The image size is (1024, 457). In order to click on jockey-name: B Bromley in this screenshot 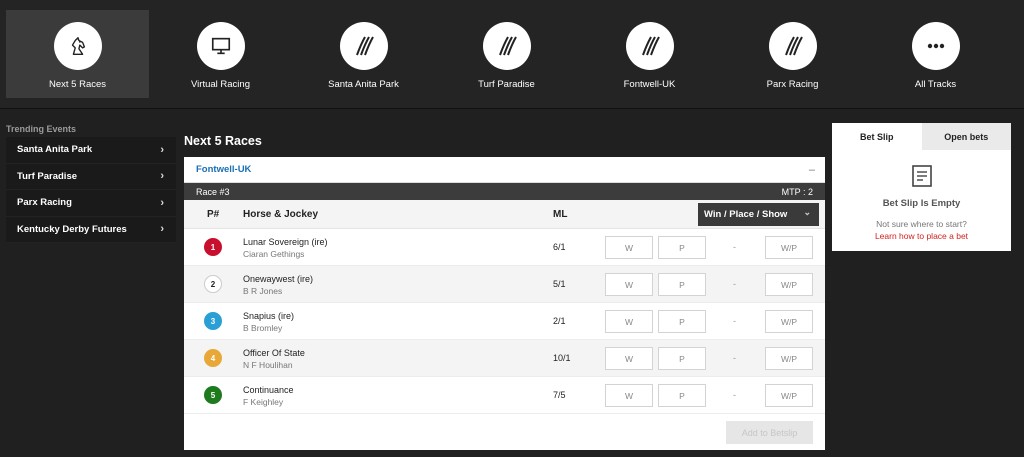, I will do `click(263, 328)`.